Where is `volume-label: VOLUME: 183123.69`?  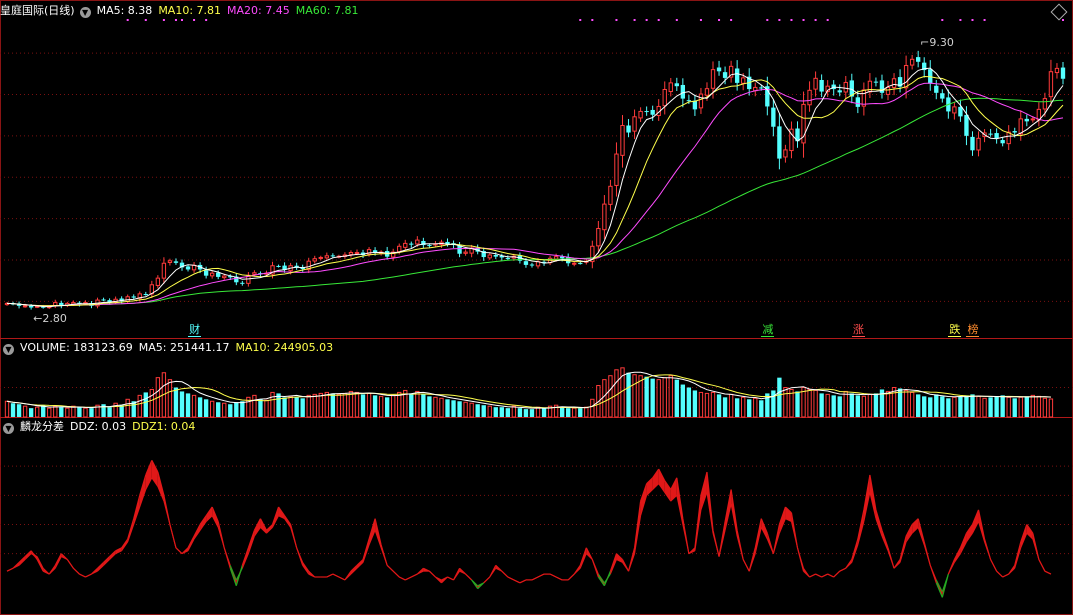 volume-label: VOLUME: 183123.69 is located at coordinates (76, 347).